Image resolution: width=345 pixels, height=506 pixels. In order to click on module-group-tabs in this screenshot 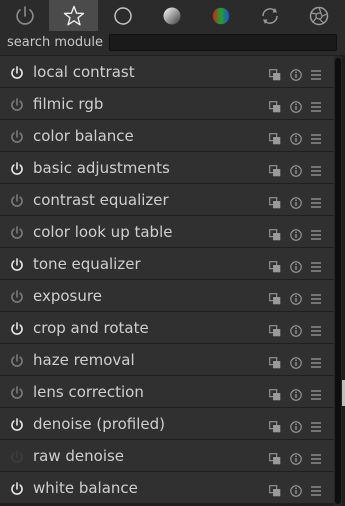, I will do `click(172, 15)`.